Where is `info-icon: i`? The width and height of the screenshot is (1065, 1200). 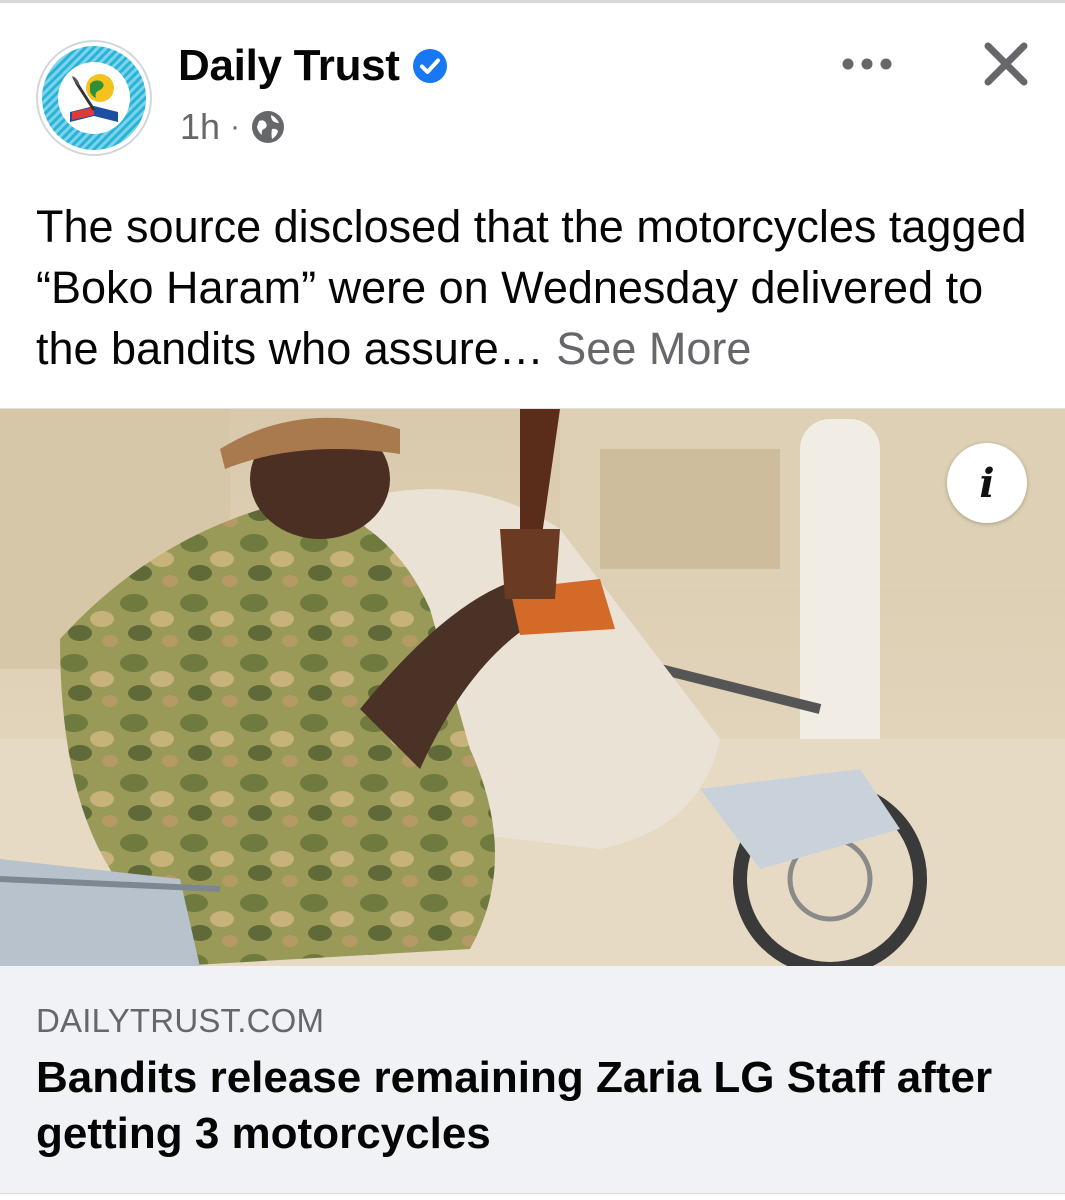 info-icon: i is located at coordinates (987, 483).